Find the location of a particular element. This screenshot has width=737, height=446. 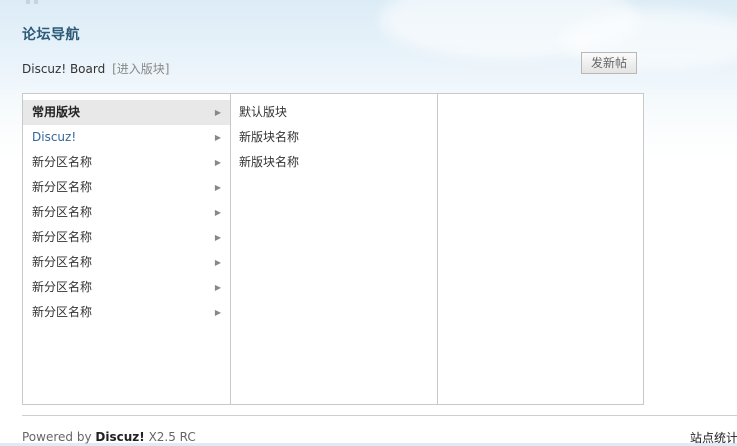

footer-divider is located at coordinates (379, 415).